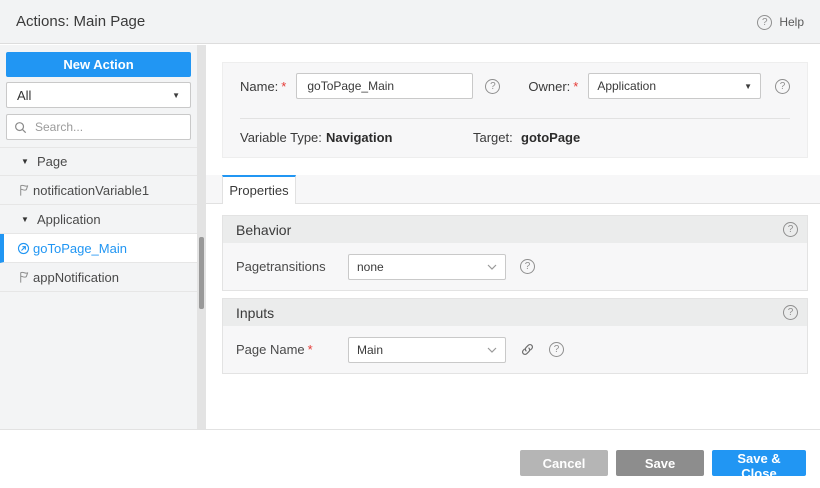  I want to click on pagetransitions-label: Pagetransitions, so click(281, 266).